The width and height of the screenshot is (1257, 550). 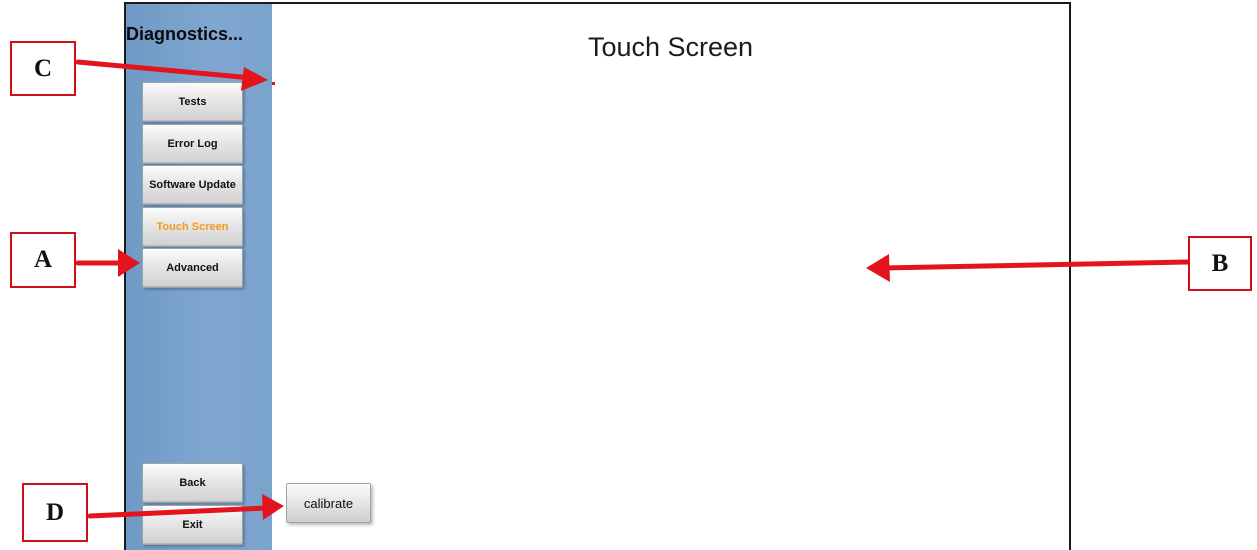 What do you see at coordinates (1220, 263) in the screenshot?
I see `callout-b: B` at bounding box center [1220, 263].